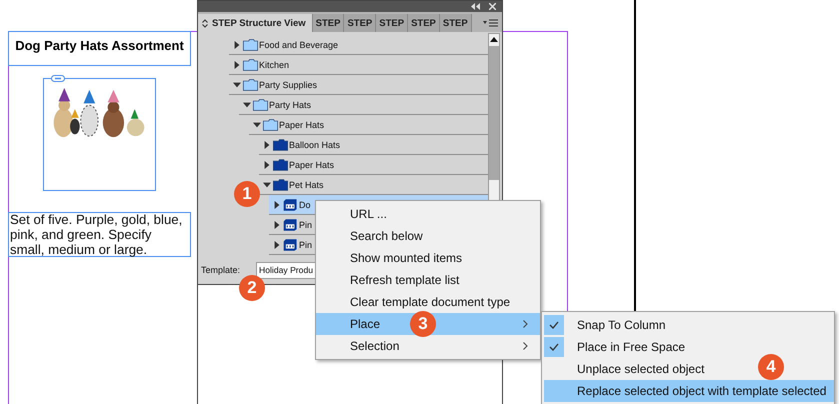 This screenshot has height=404, width=839. Describe the element at coordinates (475, 6) in the screenshot. I see `collapse-icon` at that location.